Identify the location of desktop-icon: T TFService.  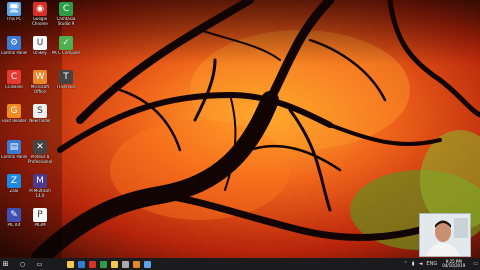
(66, 85).